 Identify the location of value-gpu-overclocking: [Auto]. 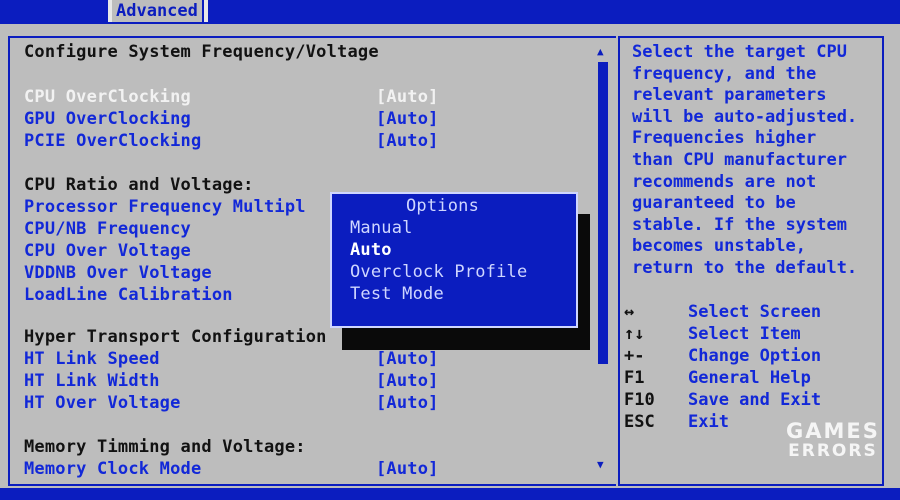
(407, 119).